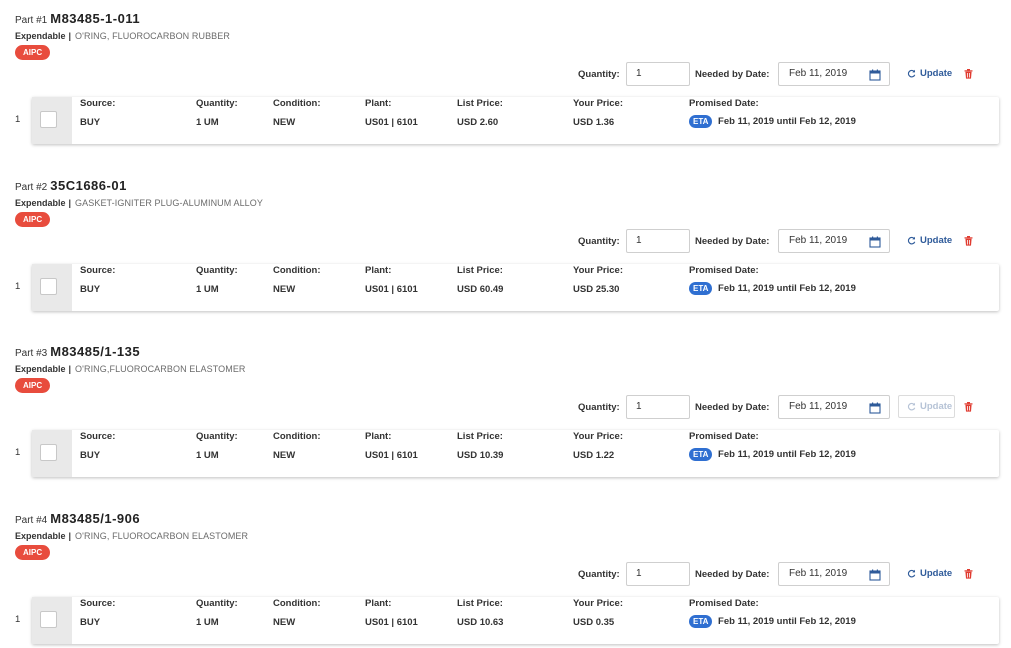  What do you see at coordinates (90, 122) in the screenshot?
I see `source-value: BUY` at bounding box center [90, 122].